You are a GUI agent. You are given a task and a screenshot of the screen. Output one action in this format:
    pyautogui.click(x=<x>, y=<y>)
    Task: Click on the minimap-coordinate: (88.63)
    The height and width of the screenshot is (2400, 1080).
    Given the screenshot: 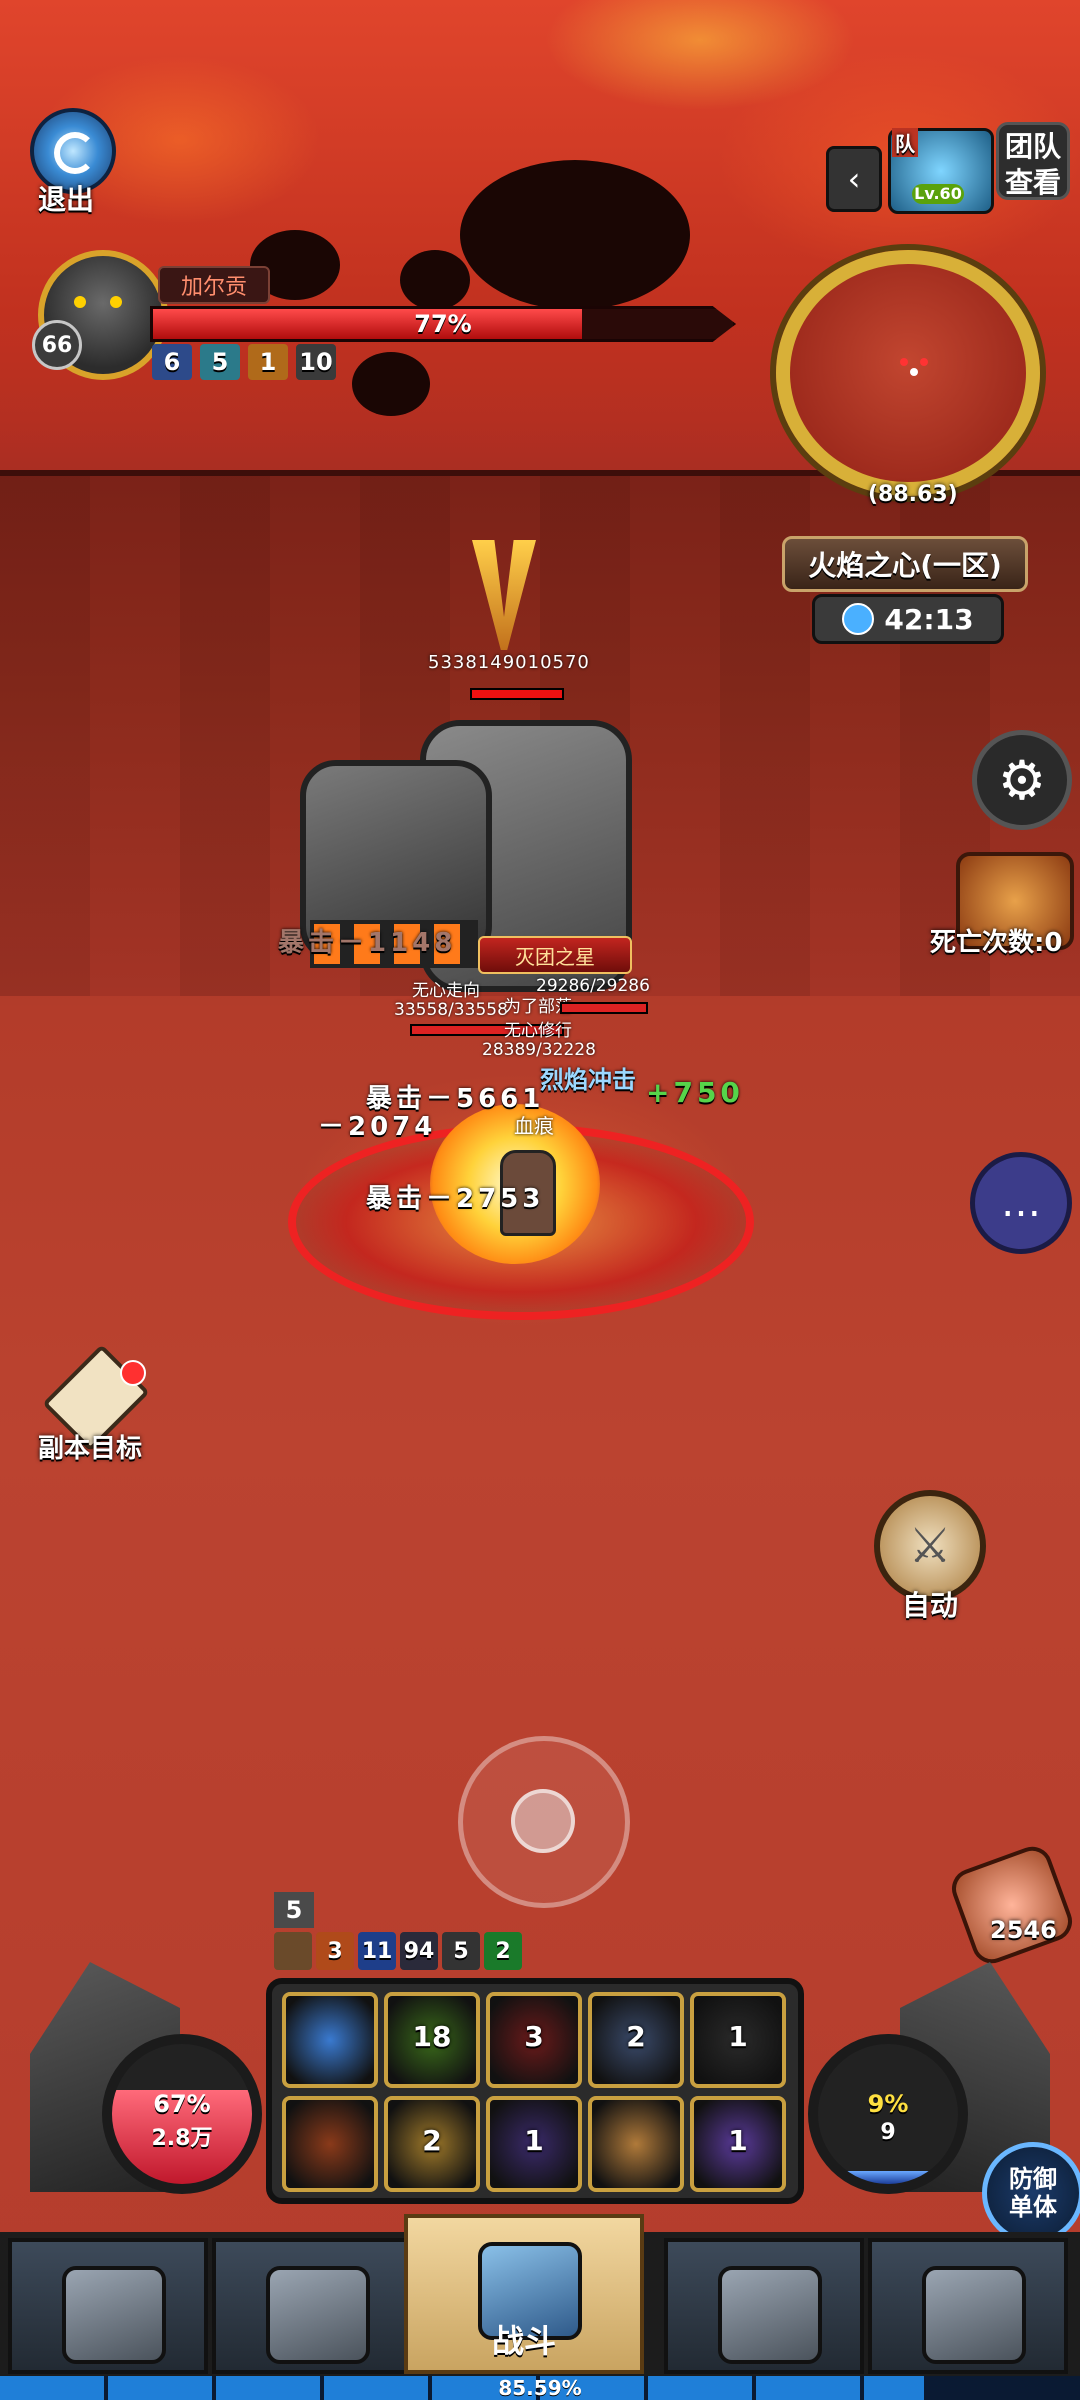 What is the action you would take?
    pyautogui.click(x=913, y=494)
    